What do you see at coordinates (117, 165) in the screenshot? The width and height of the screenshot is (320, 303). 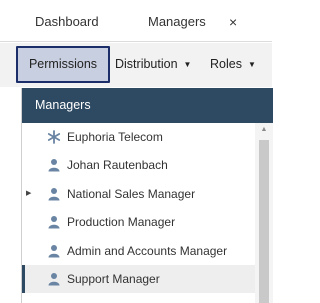 I see `tree-item-label: Johan Rautenbach` at bounding box center [117, 165].